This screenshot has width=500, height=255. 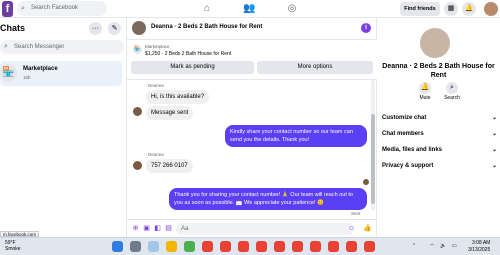 I want to click on listing-title: $1,250 · 2 Beds 2 Bath House for Rent, so click(x=188, y=54).